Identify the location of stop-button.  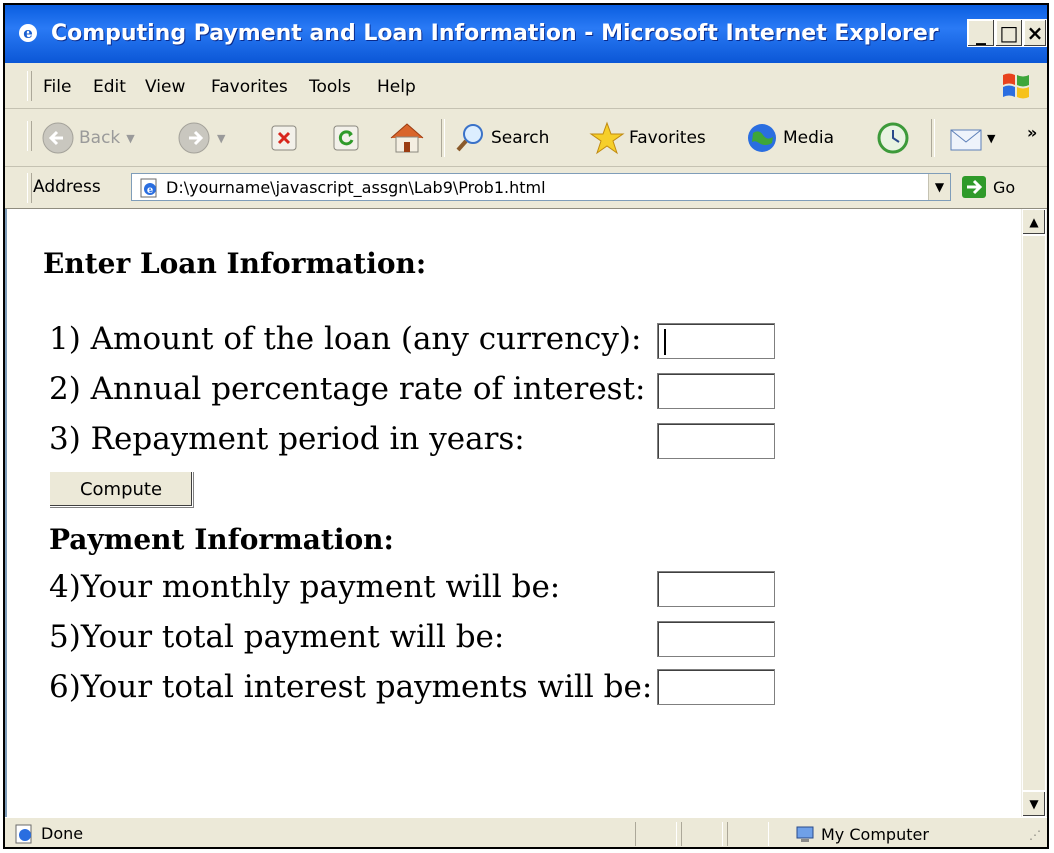
(284, 138).